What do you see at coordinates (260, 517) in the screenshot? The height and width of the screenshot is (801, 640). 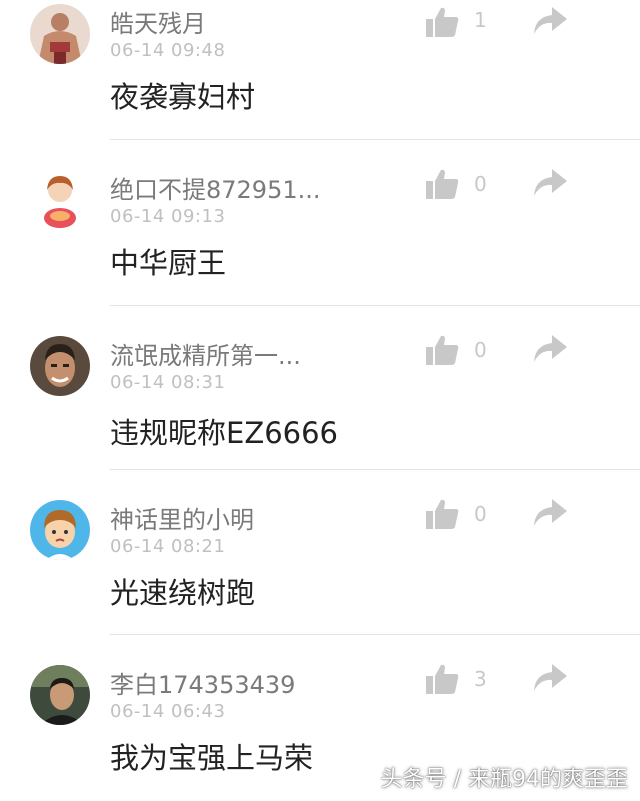 I see `username: 神话里的小明` at bounding box center [260, 517].